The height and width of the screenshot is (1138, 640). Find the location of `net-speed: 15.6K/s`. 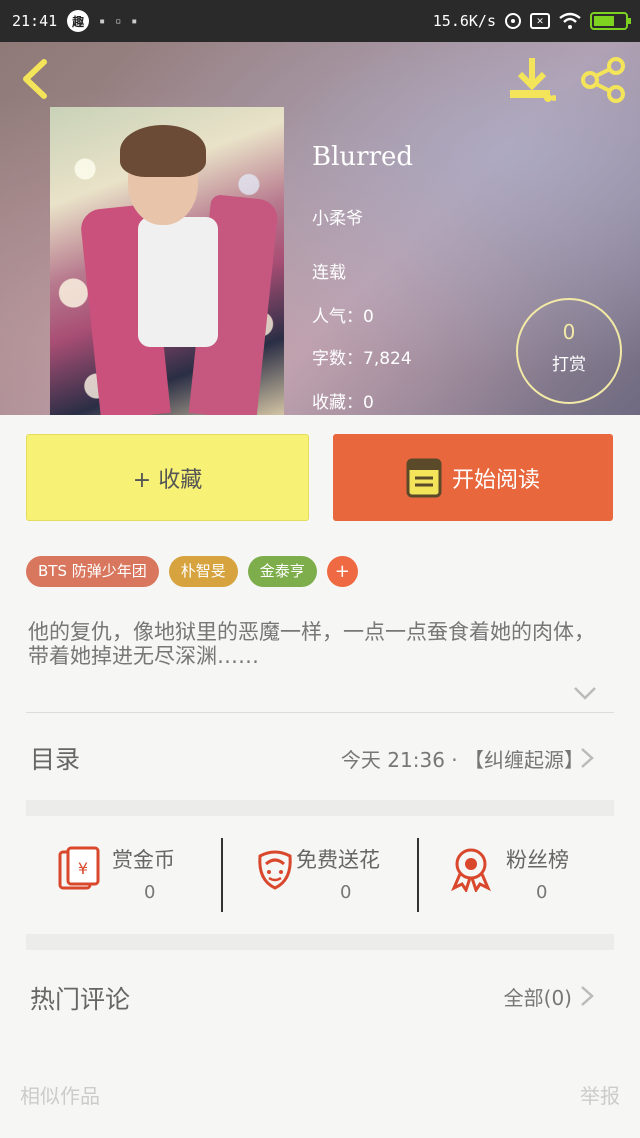

net-speed: 15.6K/s is located at coordinates (464, 21).